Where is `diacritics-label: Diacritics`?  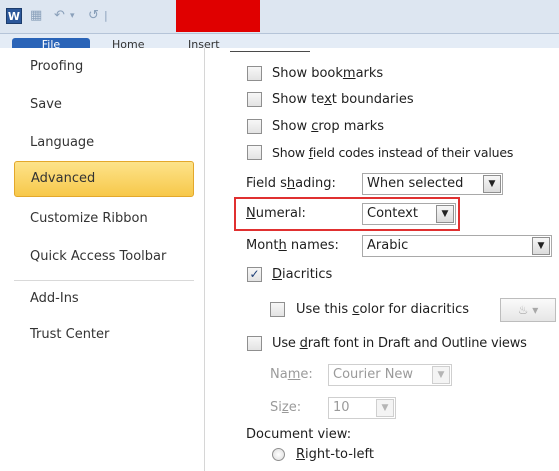 diacritics-label: Diacritics is located at coordinates (302, 274).